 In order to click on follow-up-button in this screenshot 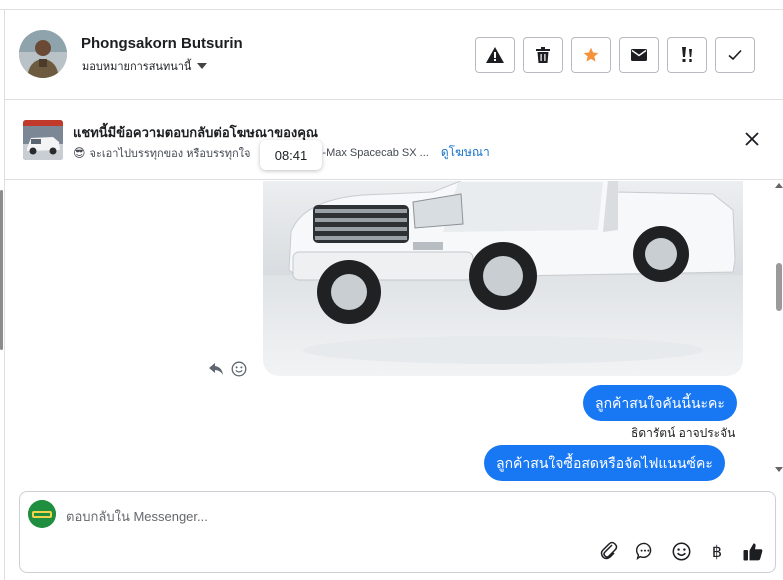, I will do `click(687, 55)`.